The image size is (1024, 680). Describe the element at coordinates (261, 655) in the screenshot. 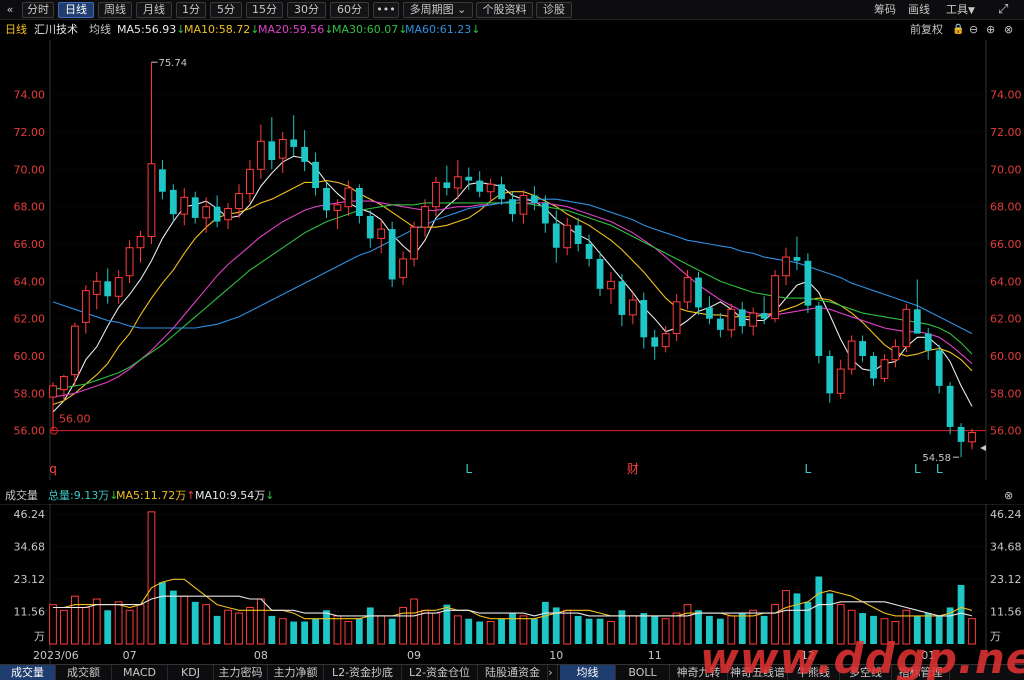

I see `x-axis-label: 08` at that location.